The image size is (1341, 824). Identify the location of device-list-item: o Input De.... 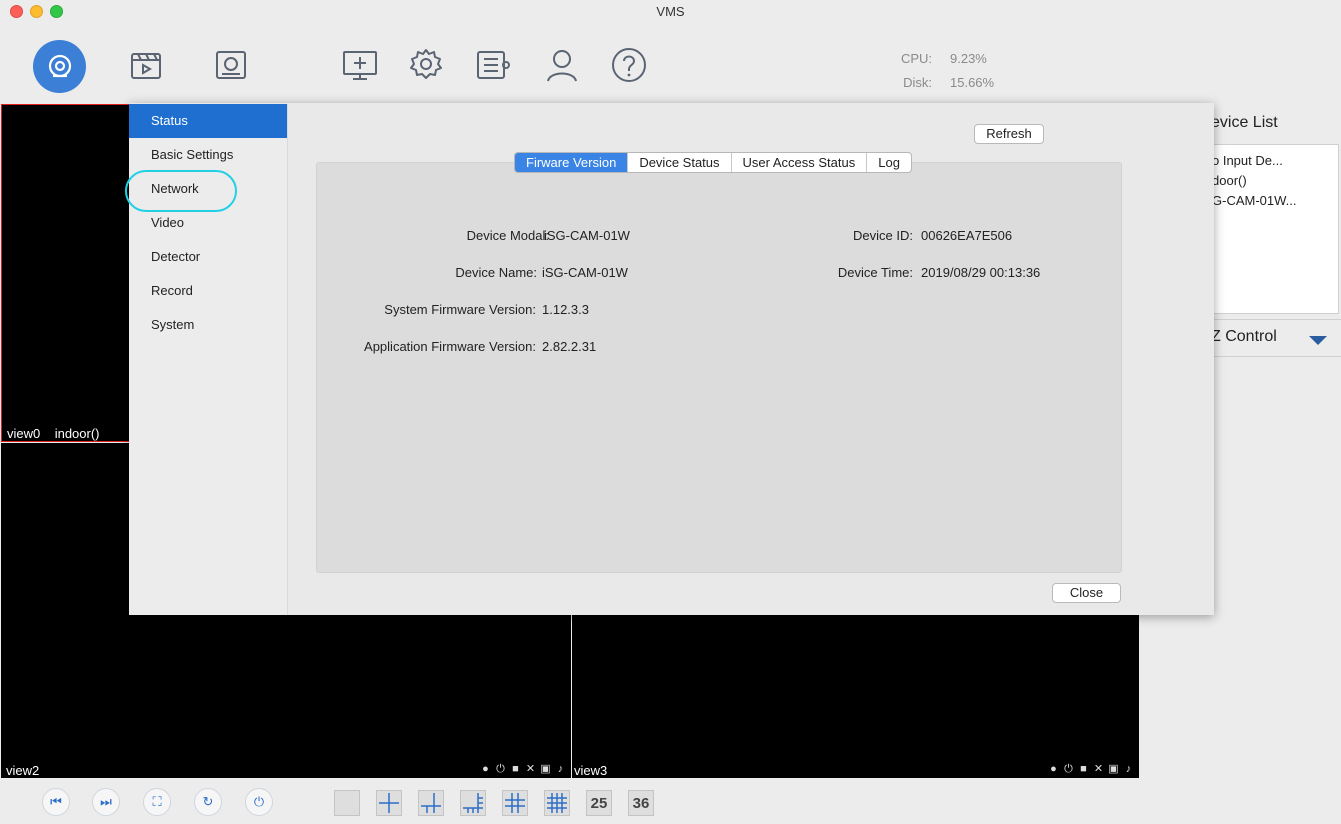
(1275, 161).